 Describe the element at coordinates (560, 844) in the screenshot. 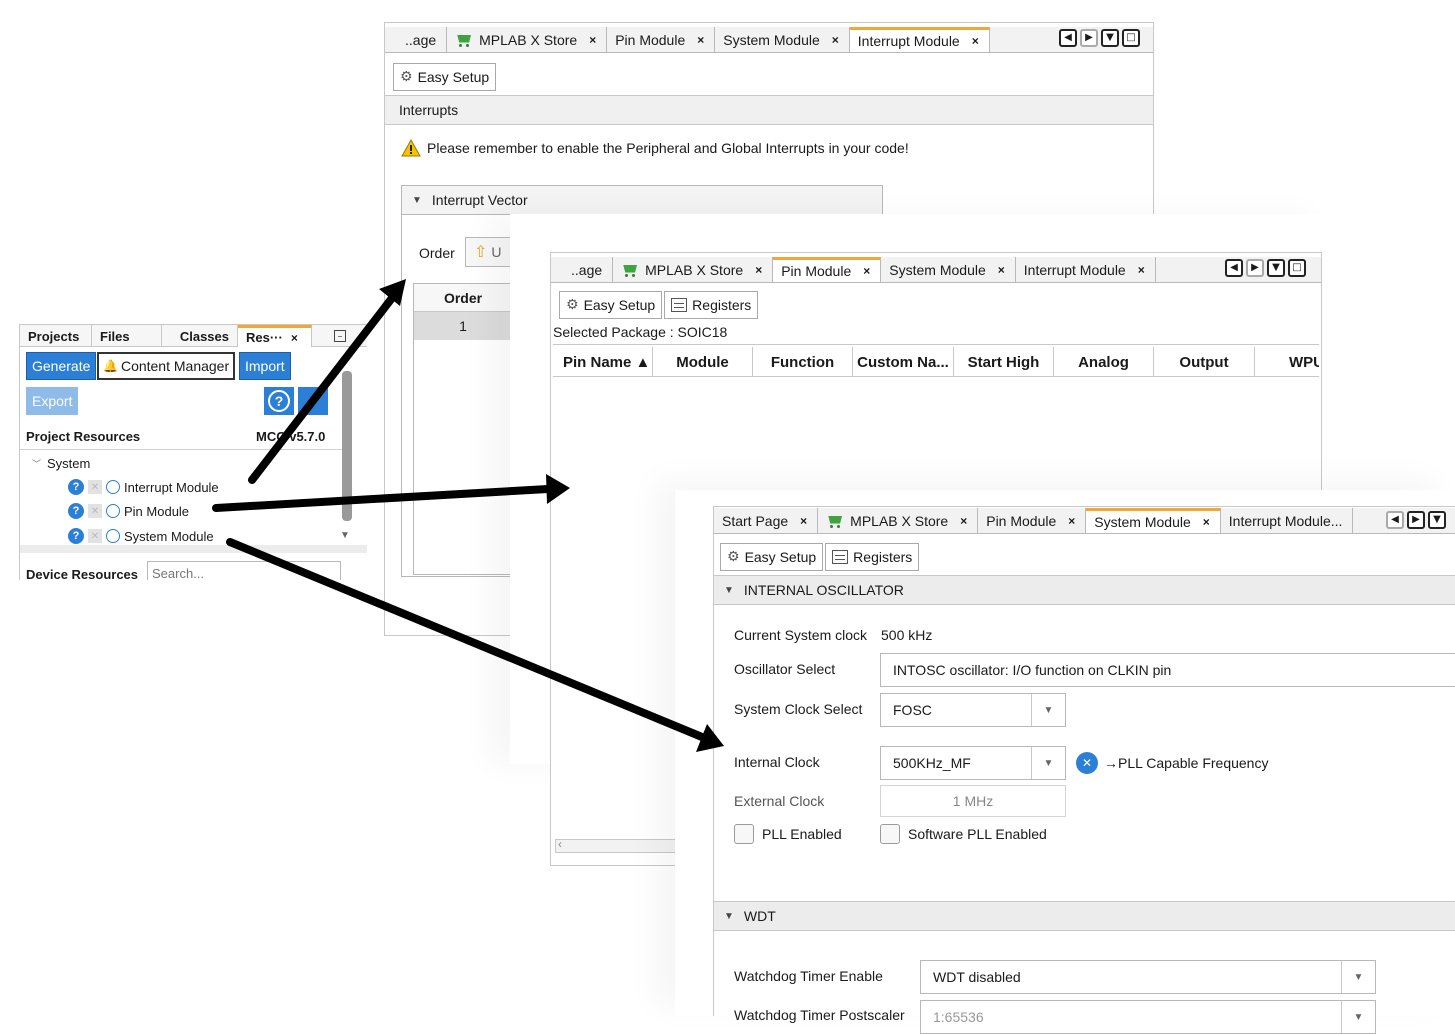

I see `scroll-left-arrow-icon: ‹` at that location.